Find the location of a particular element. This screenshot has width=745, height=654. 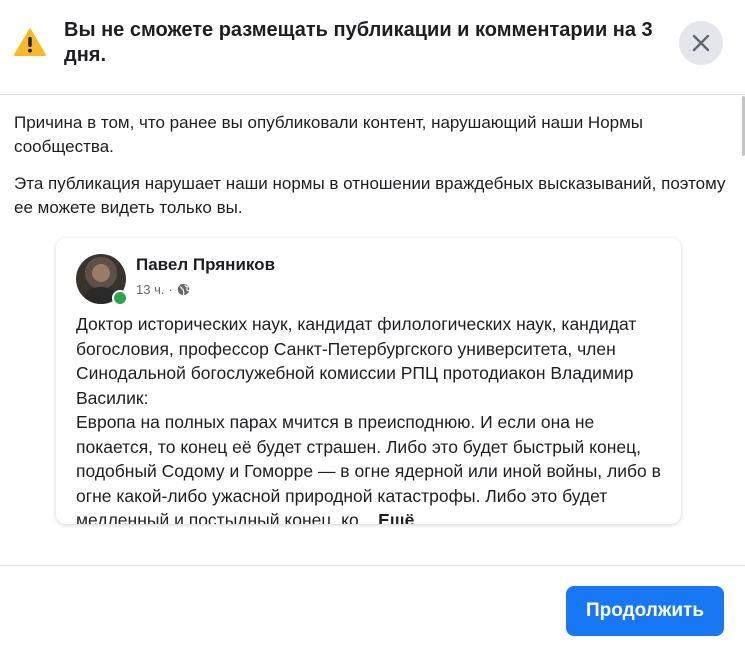

warning-triangle-icon is located at coordinates (30, 42).